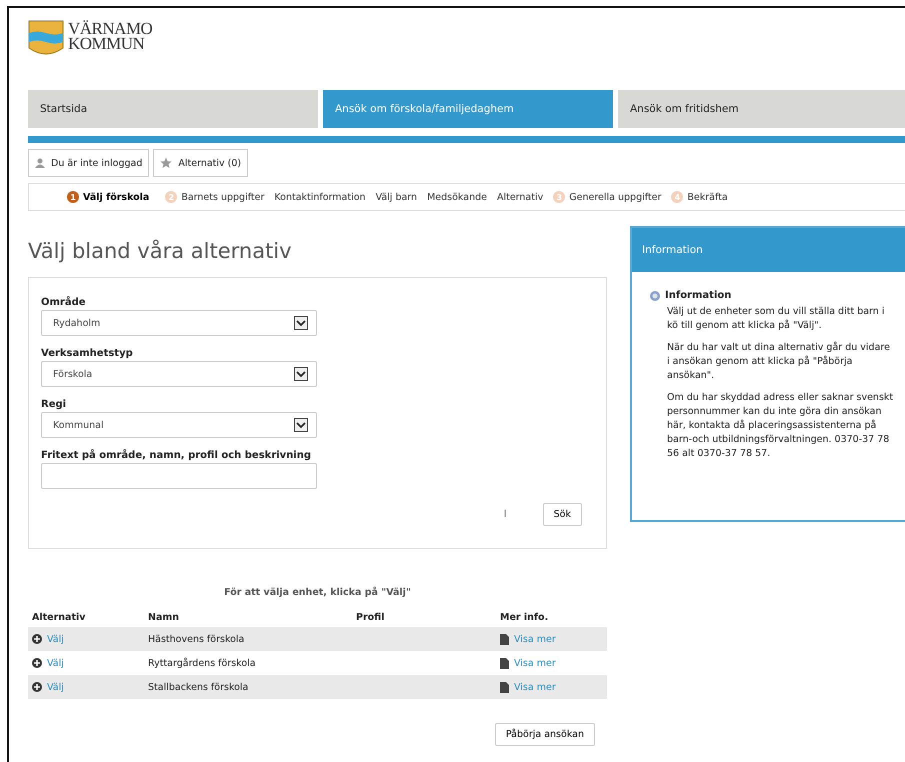 Image resolution: width=905 pixels, height=762 pixels. What do you see at coordinates (58, 618) in the screenshot?
I see `column-header: Alternativ` at bounding box center [58, 618].